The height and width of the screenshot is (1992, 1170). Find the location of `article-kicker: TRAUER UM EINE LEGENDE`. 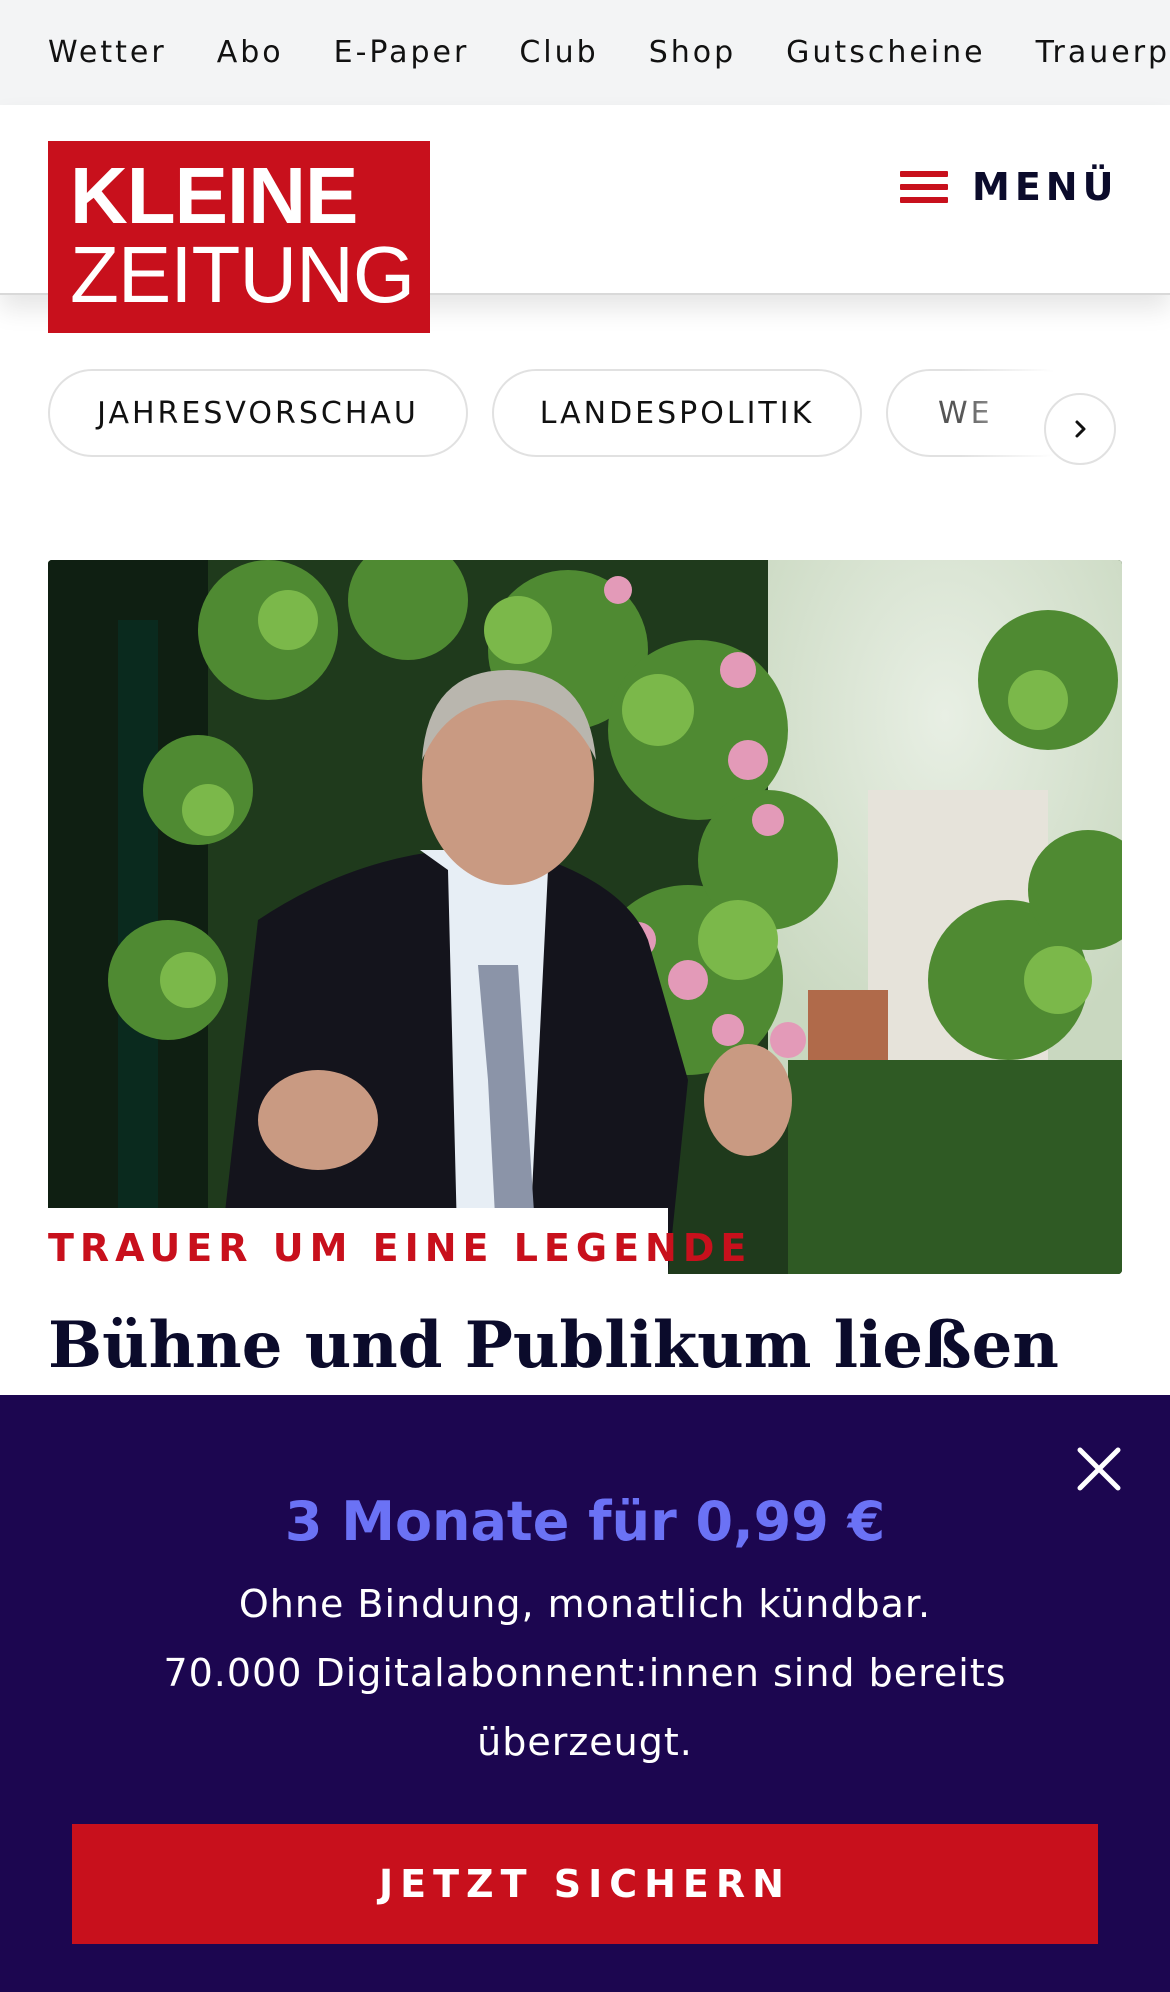

article-kicker: TRAUER UM EINE LEGENDE is located at coordinates (400, 1248).